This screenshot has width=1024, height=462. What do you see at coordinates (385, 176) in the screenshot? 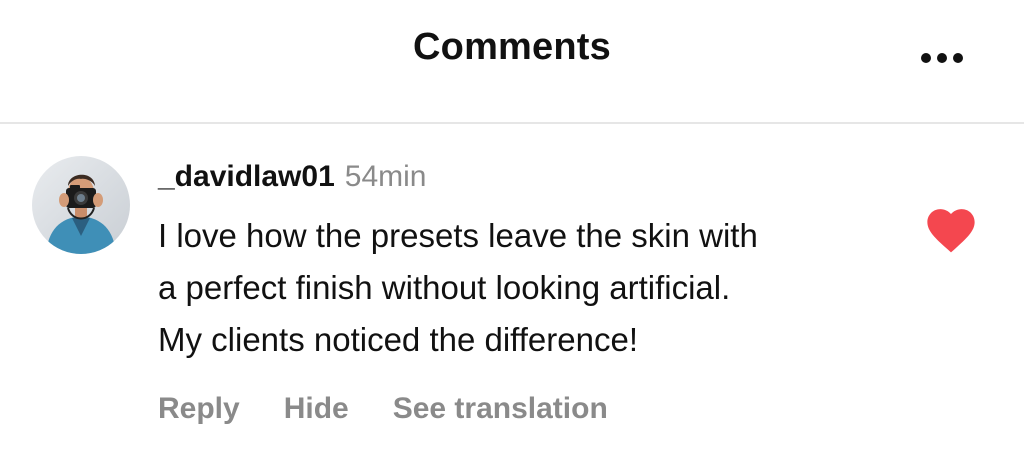
I see `comment-timestamp: 54min` at bounding box center [385, 176].